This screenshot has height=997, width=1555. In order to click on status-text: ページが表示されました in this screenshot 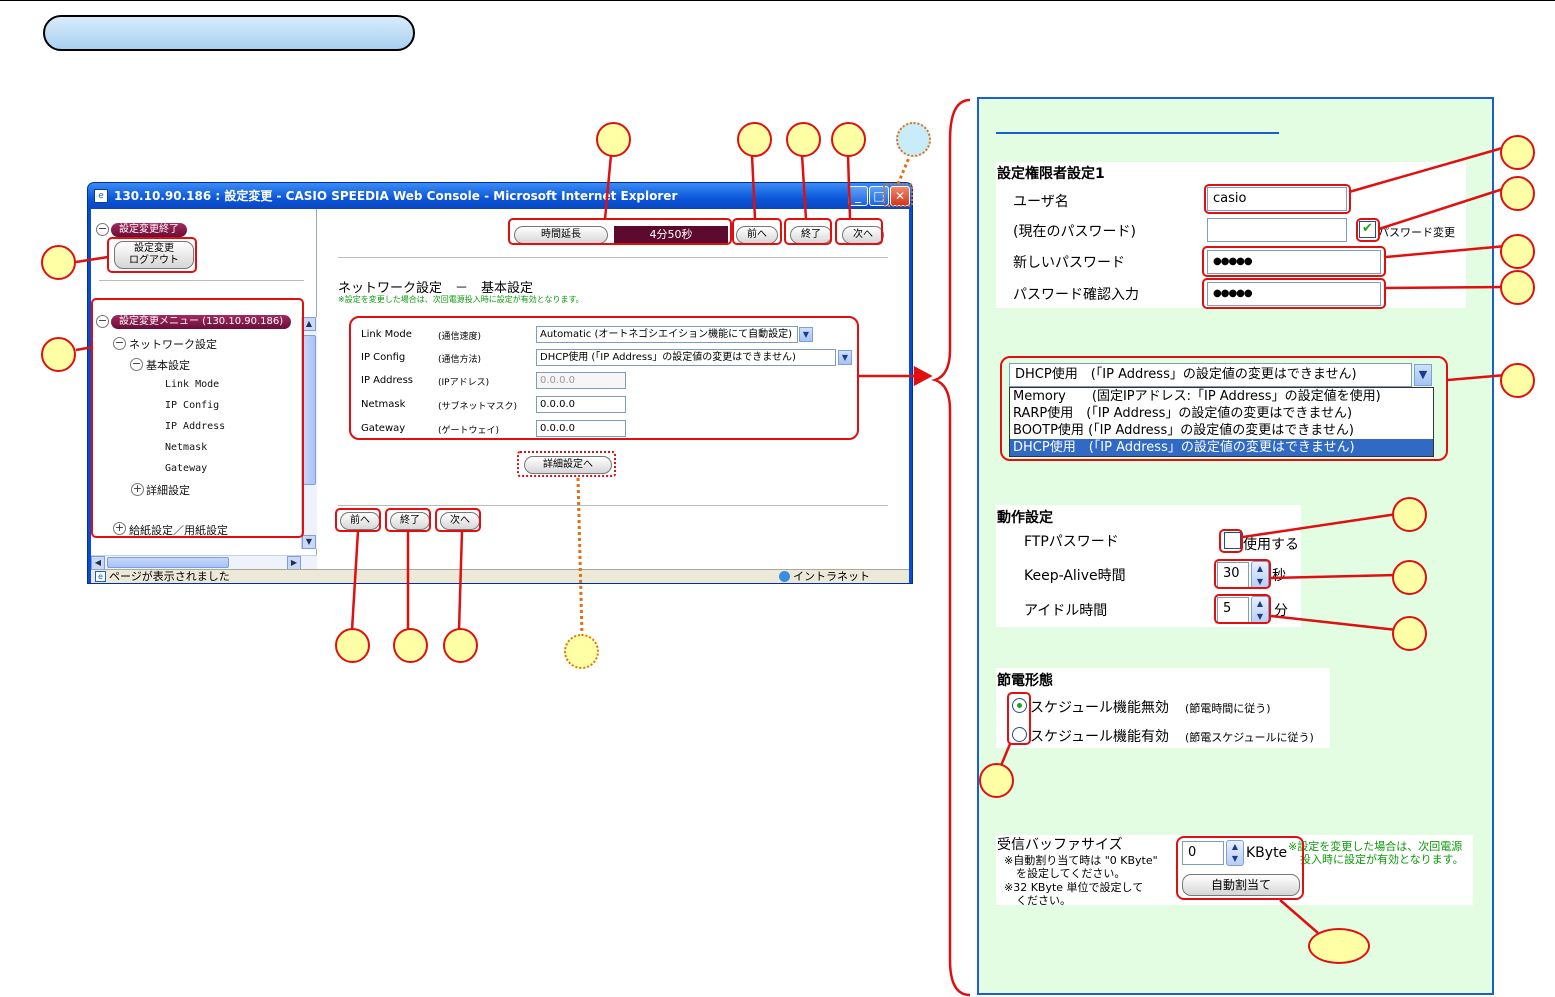, I will do `click(169, 576)`.